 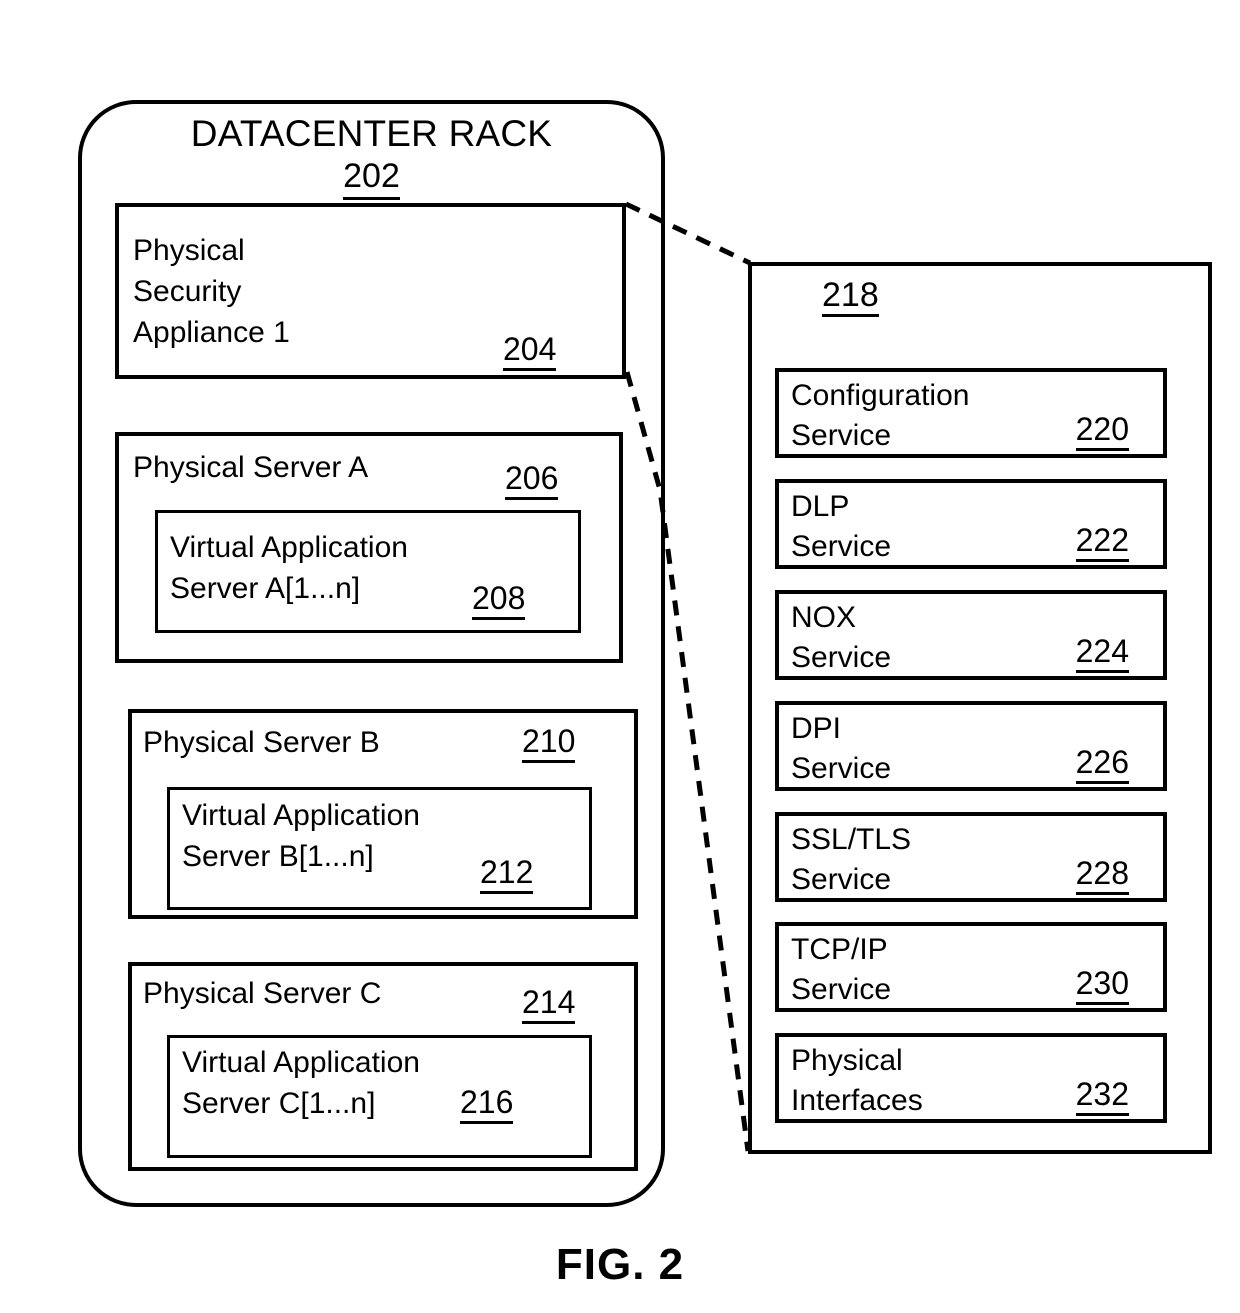 What do you see at coordinates (851, 859) in the screenshot?
I see `service-label: SSL/TLS Service` at bounding box center [851, 859].